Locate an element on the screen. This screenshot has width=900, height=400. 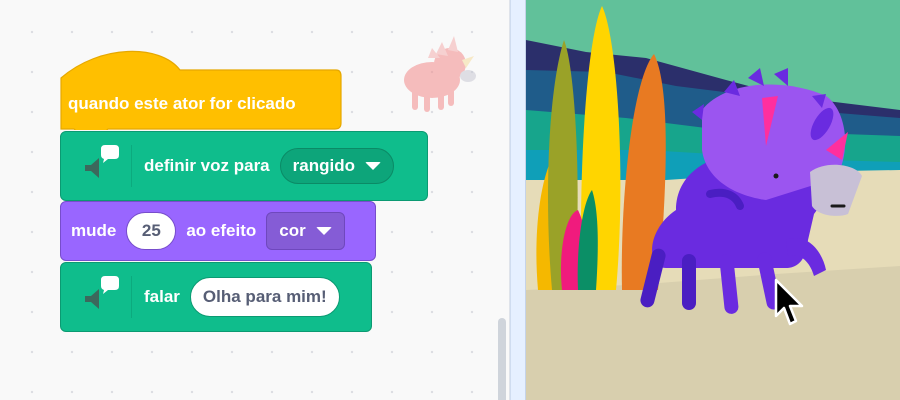
panel-divider is located at coordinates (518, 200).